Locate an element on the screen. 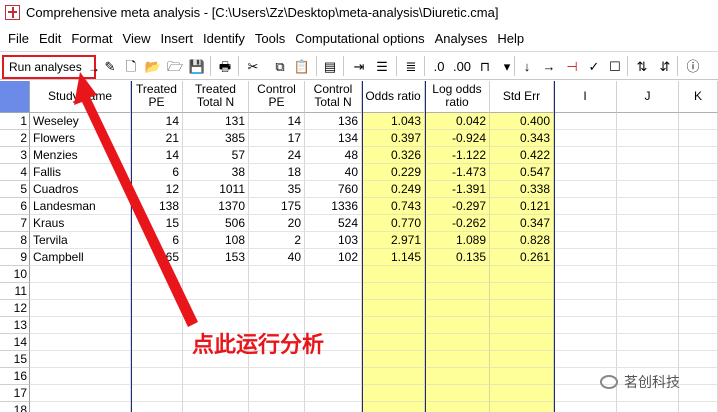  row-number: 18 is located at coordinates (15, 407).